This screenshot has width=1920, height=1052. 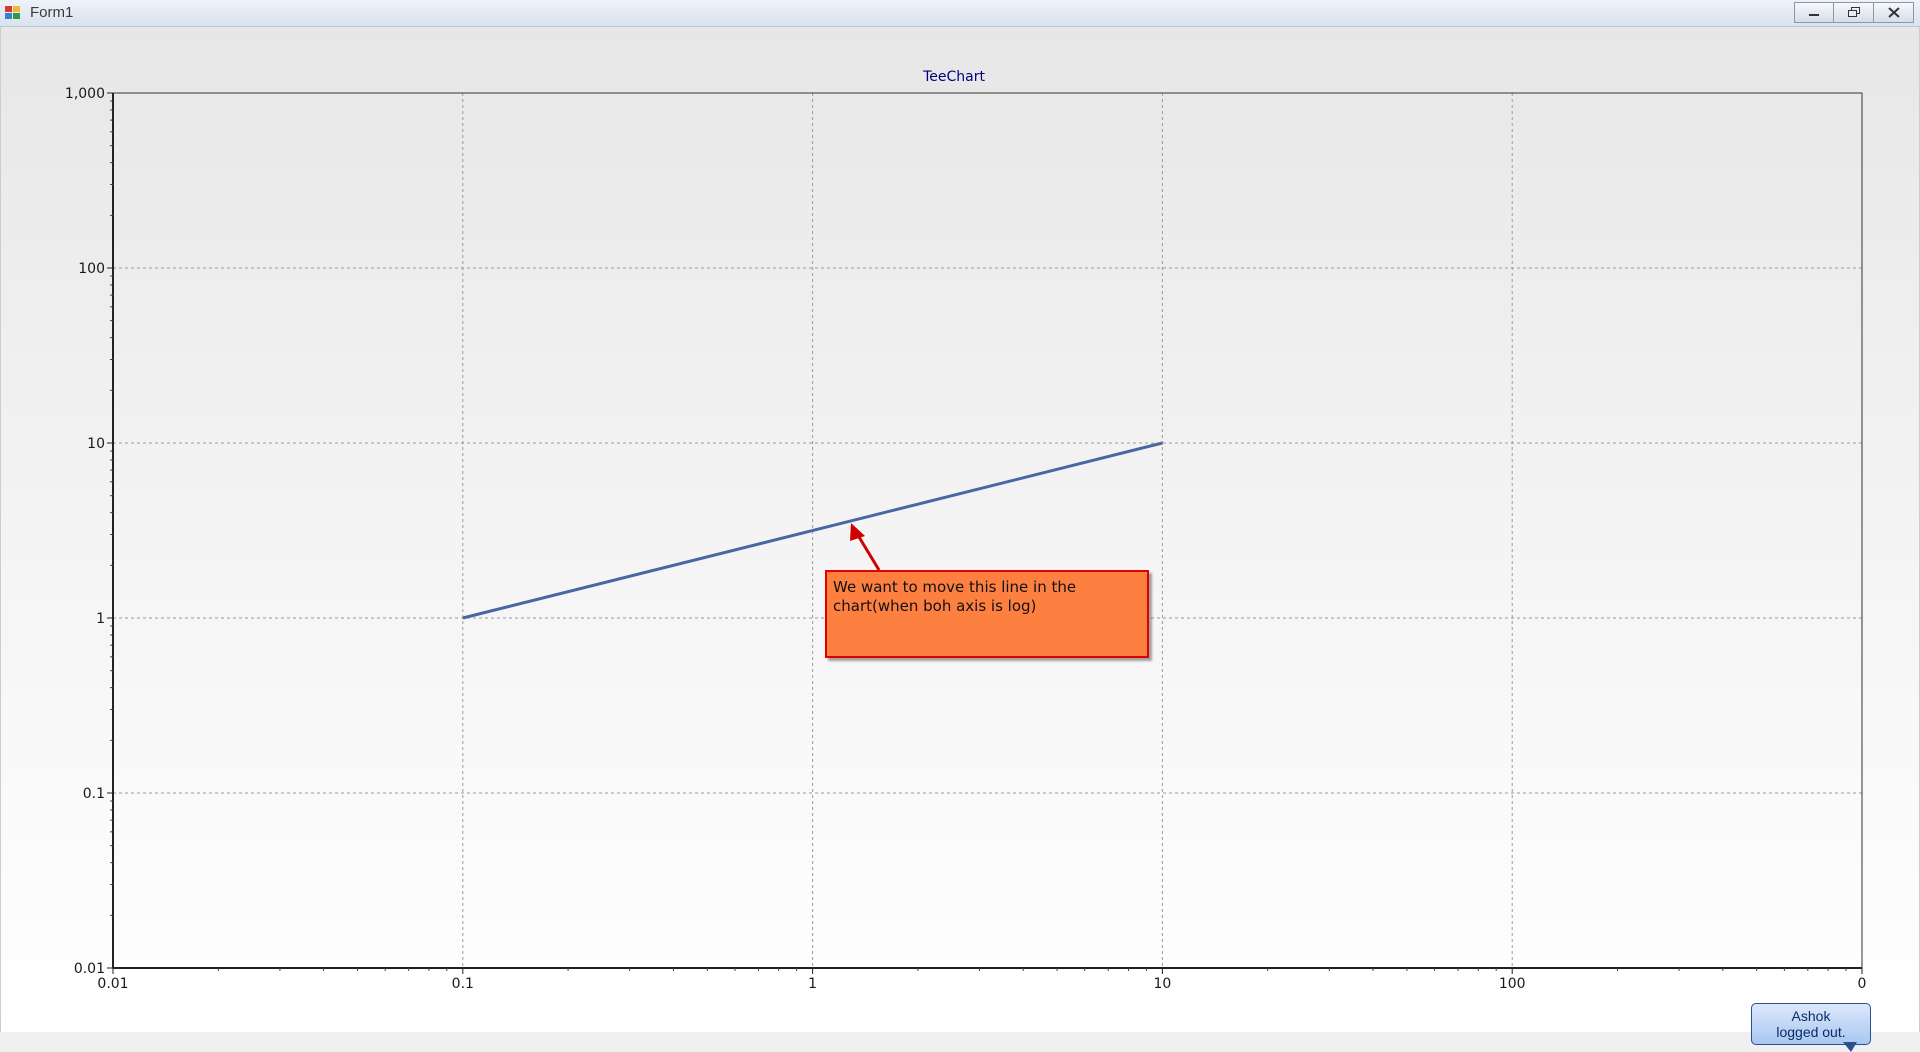 I want to click on app-icon, so click(x=12, y=12).